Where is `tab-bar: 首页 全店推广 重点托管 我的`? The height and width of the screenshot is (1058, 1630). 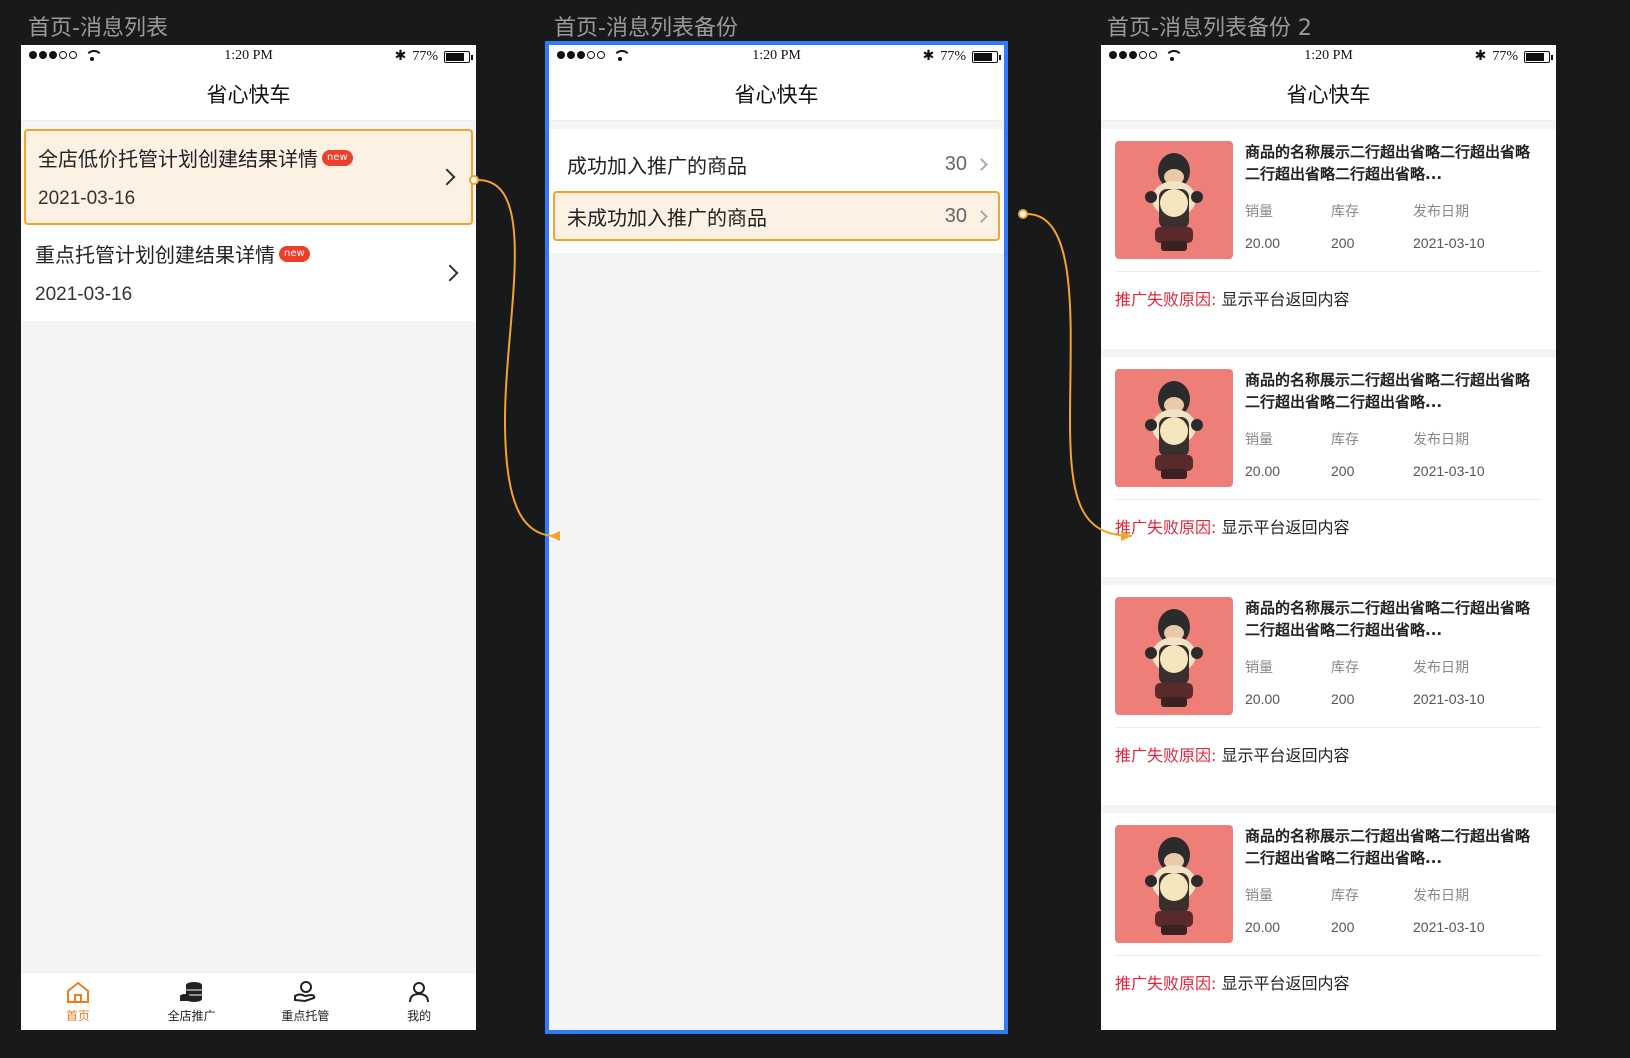
tab-bar: 首页 全店推广 重点托管 我的 is located at coordinates (248, 1001).